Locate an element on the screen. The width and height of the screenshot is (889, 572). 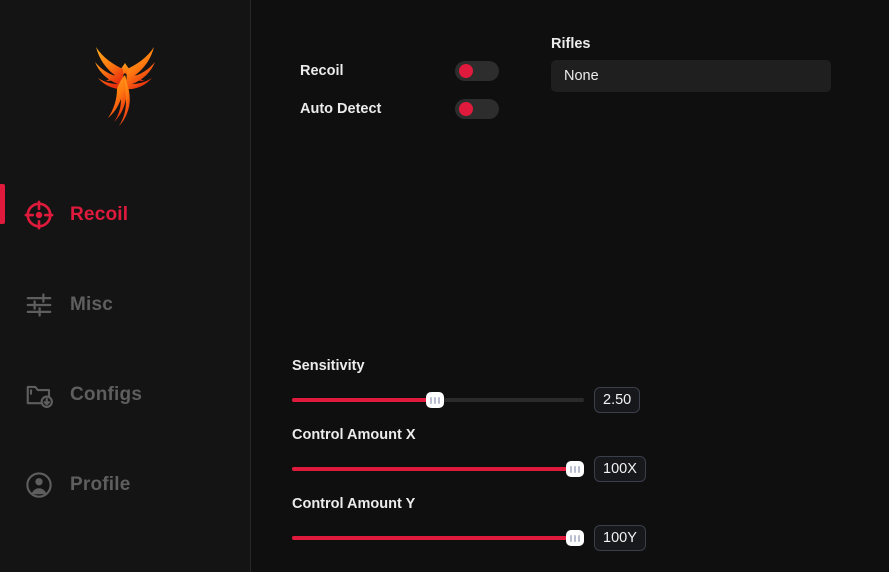
slider-label: Control Amount Y is located at coordinates (354, 504).